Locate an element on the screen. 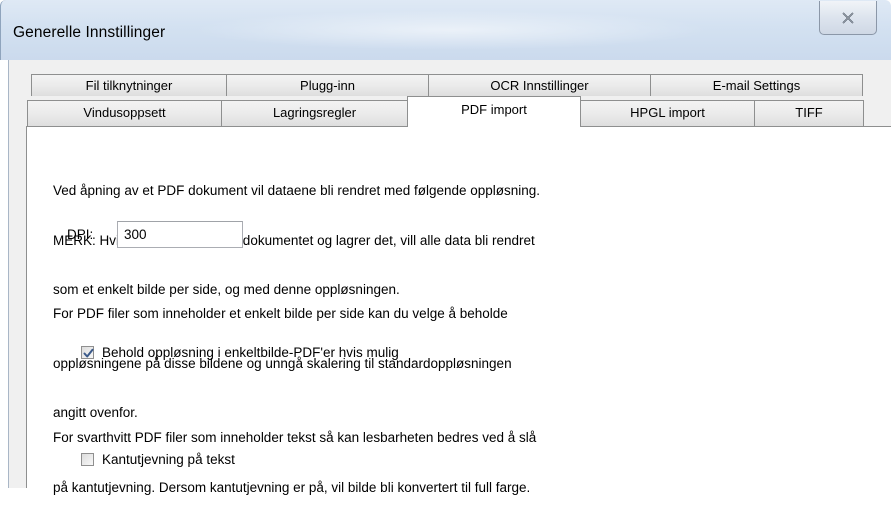 The height and width of the screenshot is (513, 891). checkmark-icon is located at coordinates (88, 353).